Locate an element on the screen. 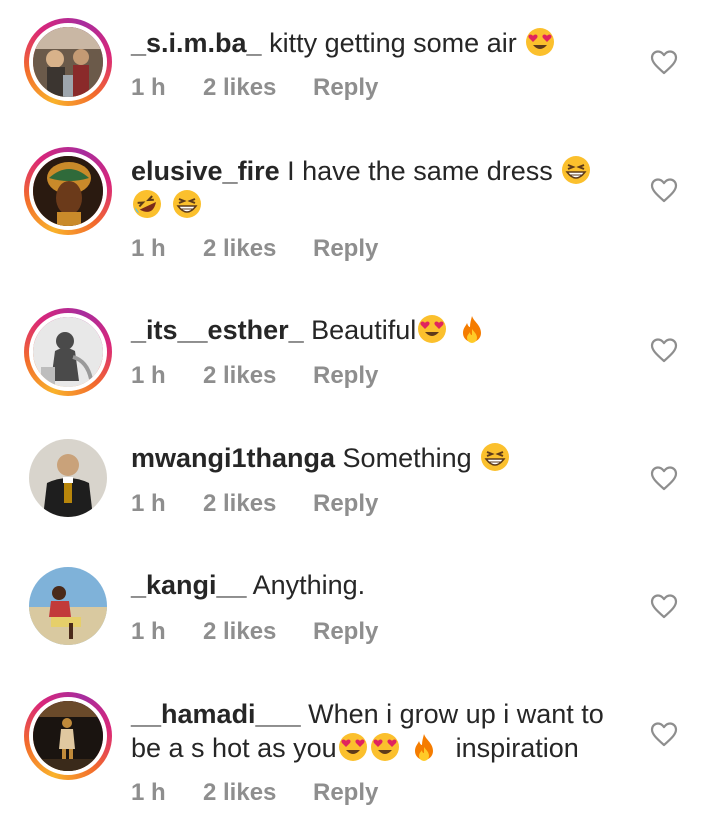  comment-text: _kangi__ Anything. is located at coordinates (376, 585).